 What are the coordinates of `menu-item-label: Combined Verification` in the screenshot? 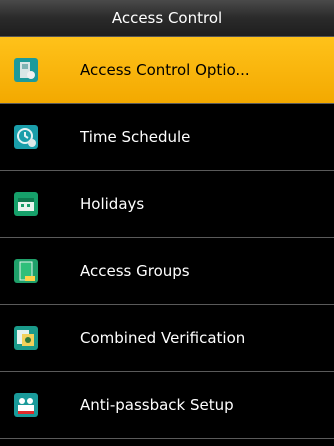 It's located at (163, 338).